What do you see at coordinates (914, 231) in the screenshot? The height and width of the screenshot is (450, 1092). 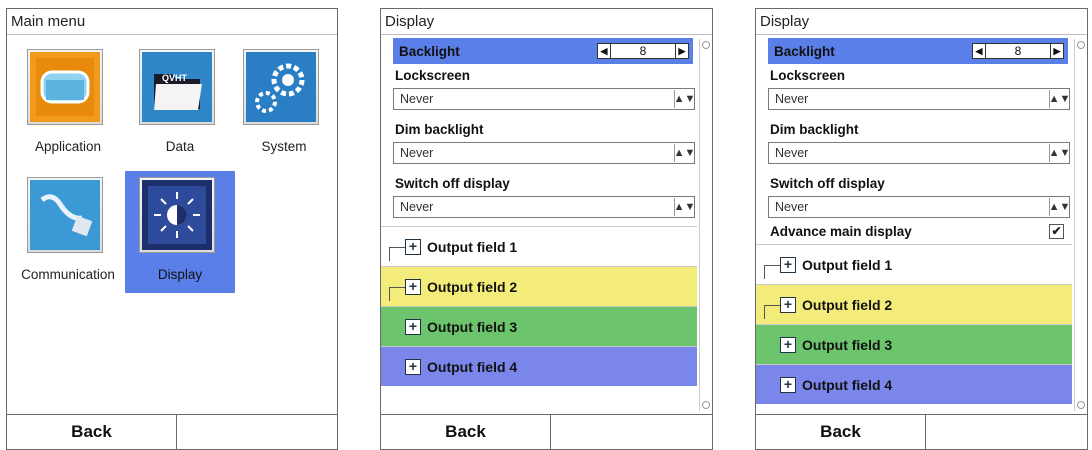 I see `advance-main-display-row: Advance main display ✔` at bounding box center [914, 231].